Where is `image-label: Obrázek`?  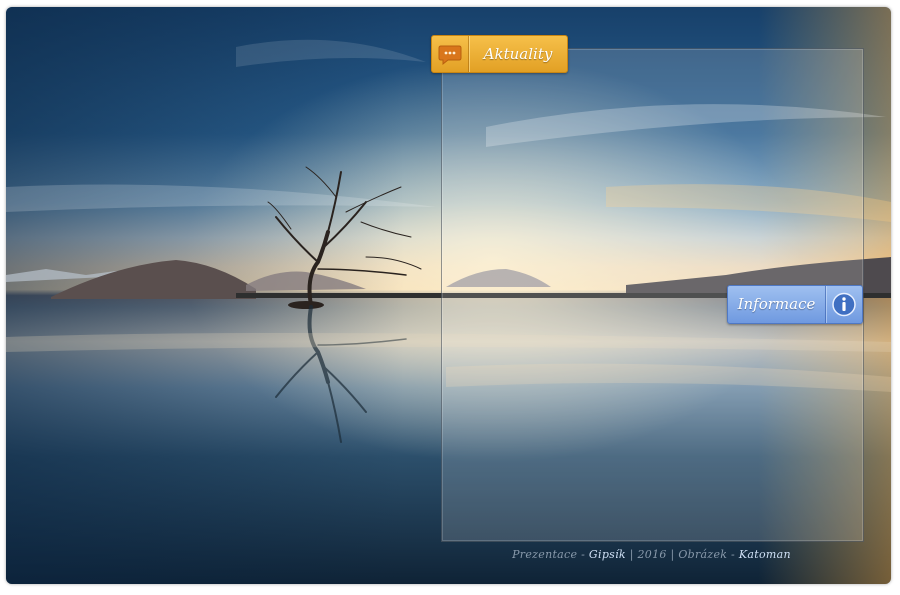 image-label: Obrázek is located at coordinates (703, 554).